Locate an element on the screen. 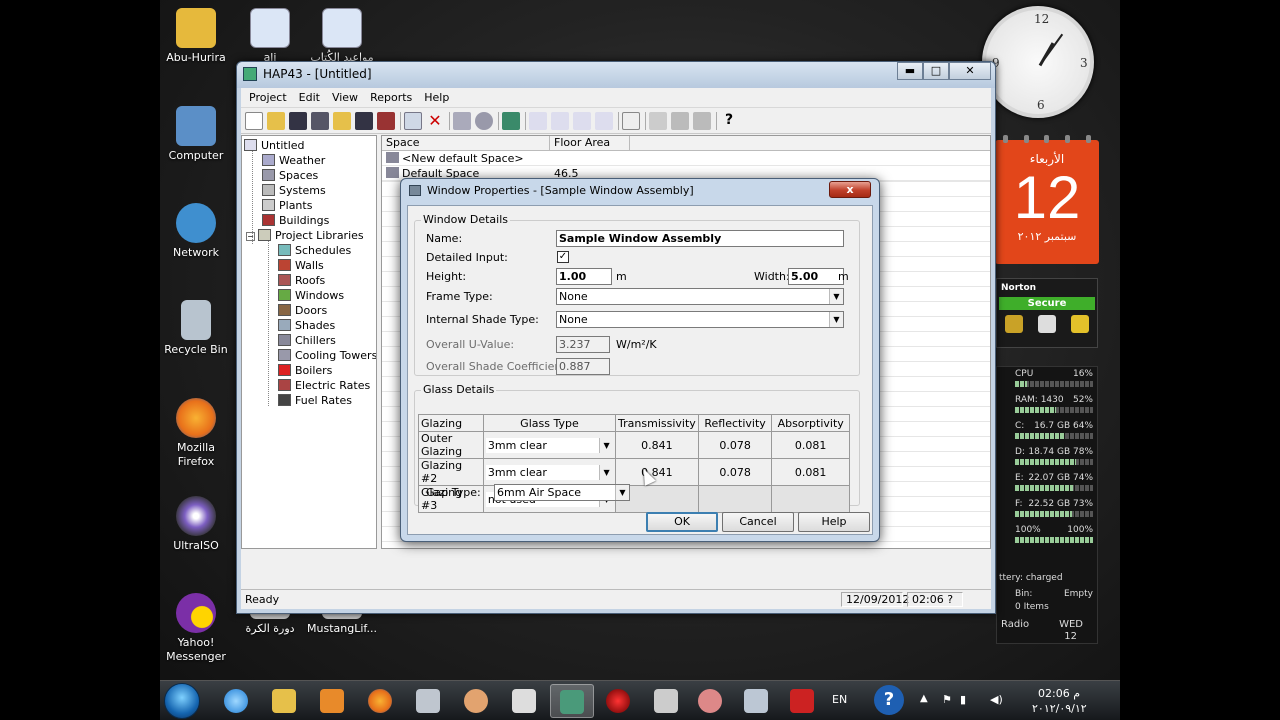 The height and width of the screenshot is (720, 1280). frame-type-select: None ▼ is located at coordinates (700, 296).